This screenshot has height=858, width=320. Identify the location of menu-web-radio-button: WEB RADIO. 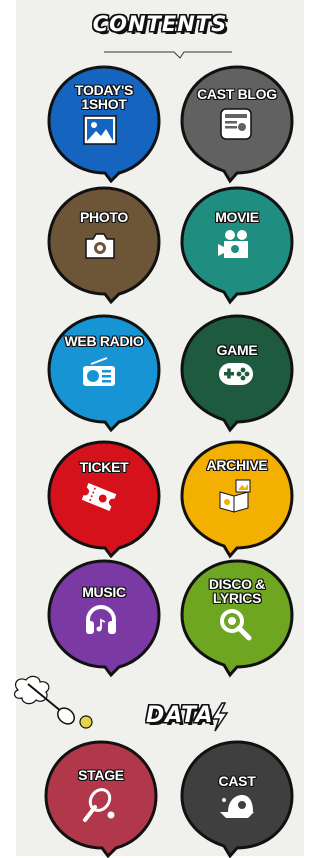
(104, 372).